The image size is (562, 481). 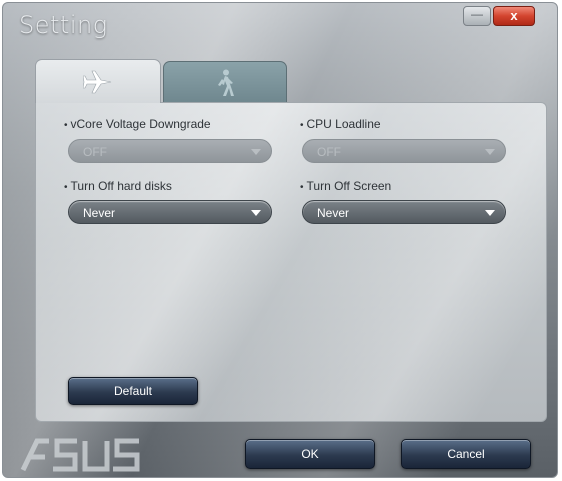 What do you see at coordinates (170, 212) in the screenshot?
I see `hard-disks-select: Never` at bounding box center [170, 212].